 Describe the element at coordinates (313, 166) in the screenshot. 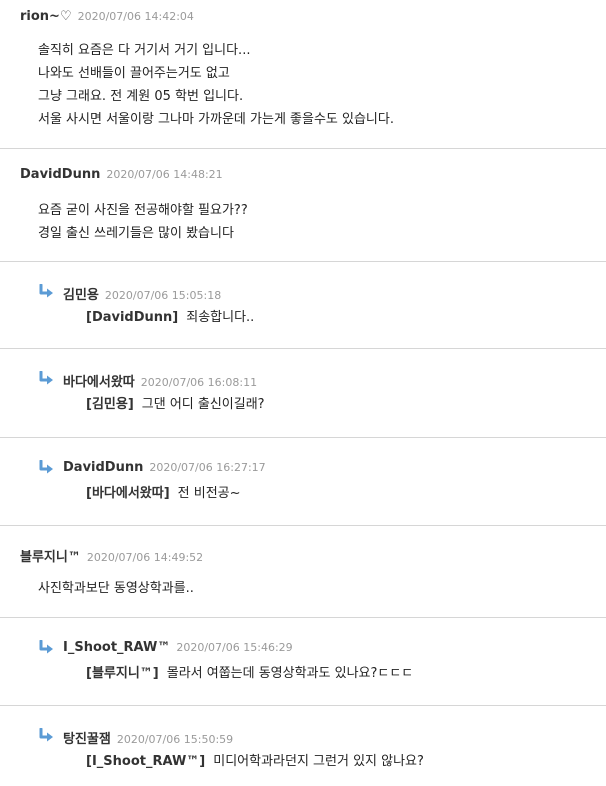

I see `comment-header: DavidDunn 2020/07/06 14:48:21` at that location.